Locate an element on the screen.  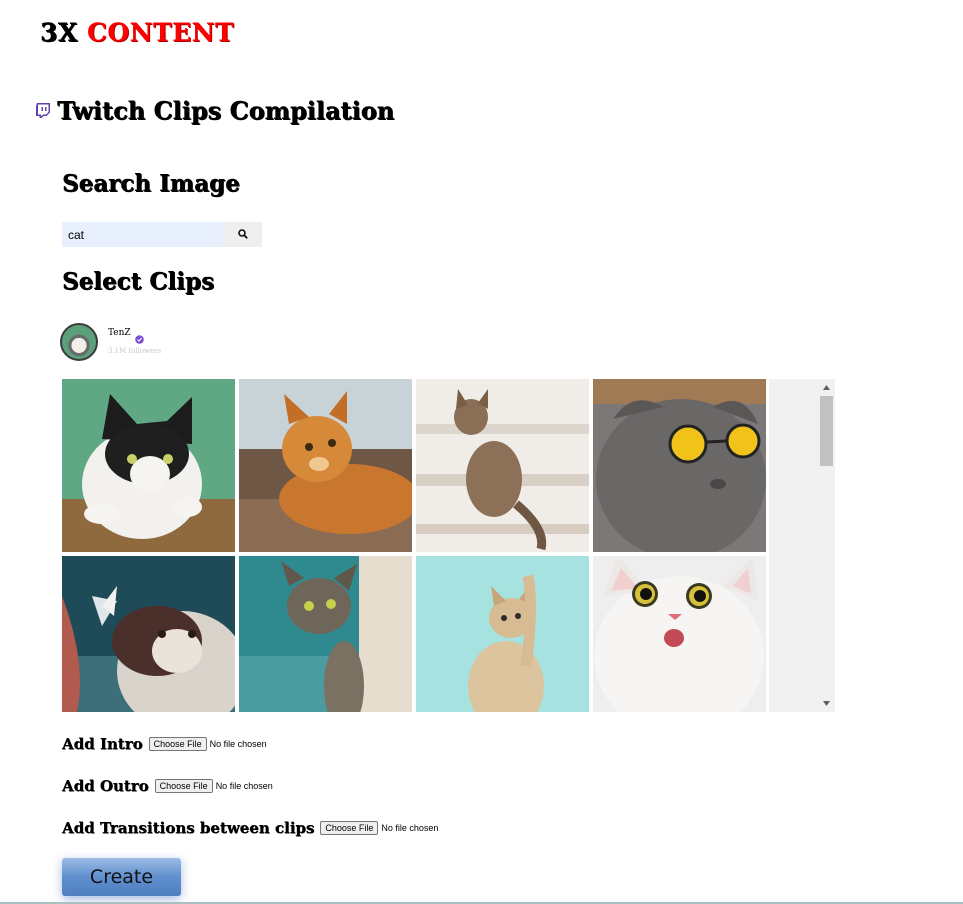
intro-upload-row: Add Intro Choose File No file chosen is located at coordinates (164, 744).